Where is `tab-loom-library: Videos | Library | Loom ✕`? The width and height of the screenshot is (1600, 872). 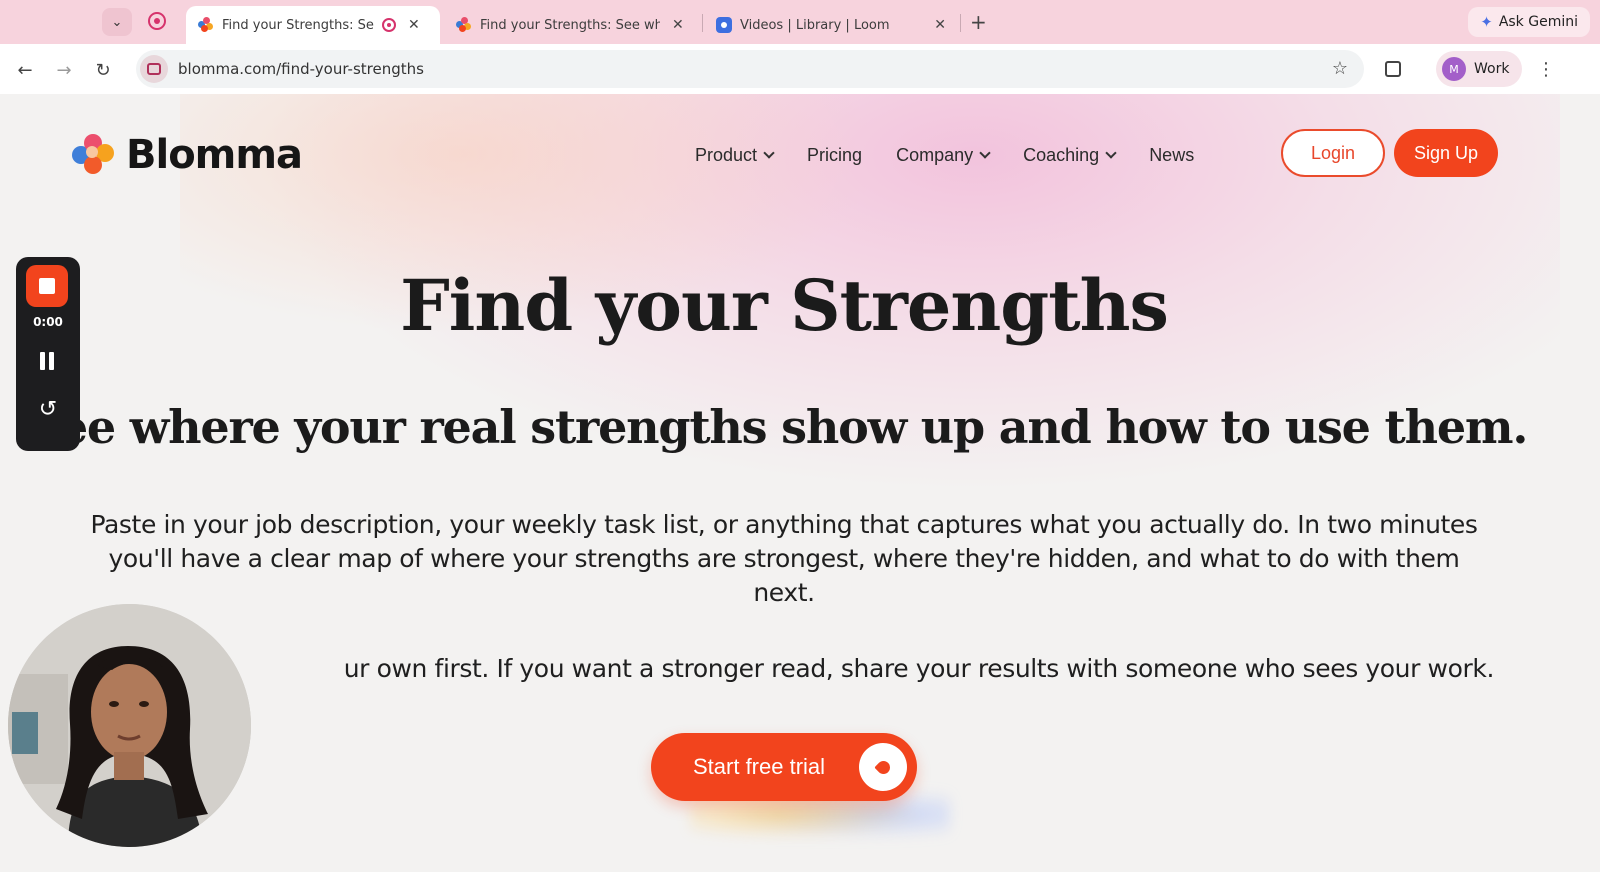 tab-loom-library: Videos | Library | Loom ✕ is located at coordinates (831, 25).